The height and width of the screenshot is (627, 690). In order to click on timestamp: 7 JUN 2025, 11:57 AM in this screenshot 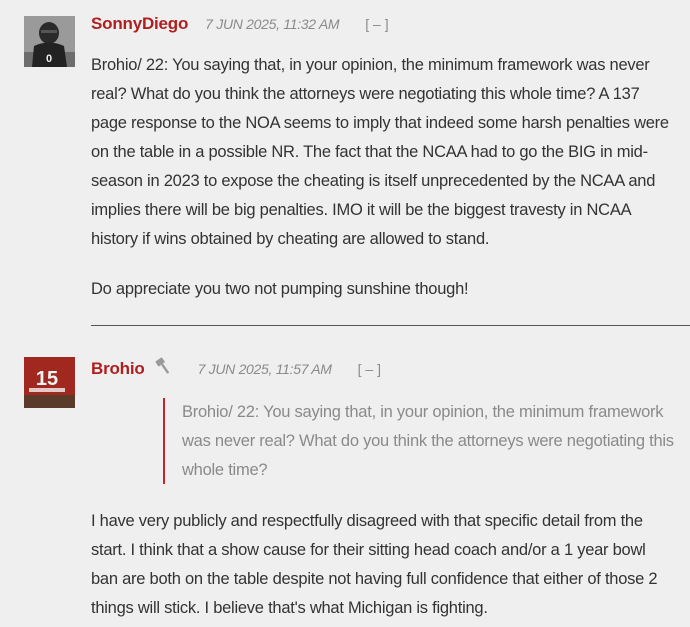, I will do `click(265, 369)`.